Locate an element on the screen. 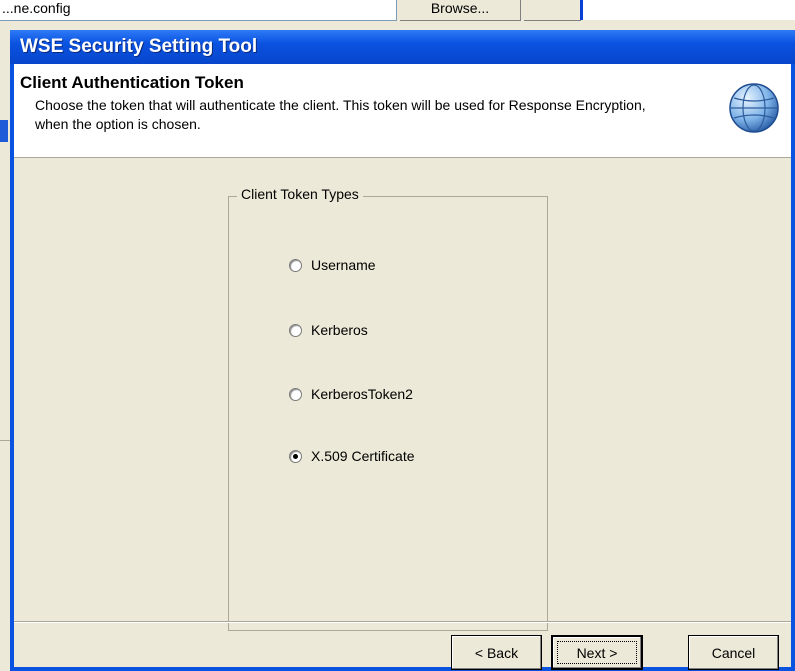  background-path-field: ...ne.config is located at coordinates (198, 10).